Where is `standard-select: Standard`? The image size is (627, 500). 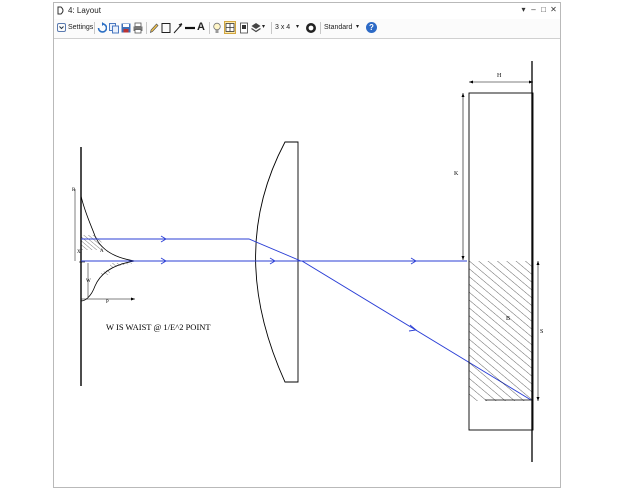 standard-select: Standard is located at coordinates (338, 30).